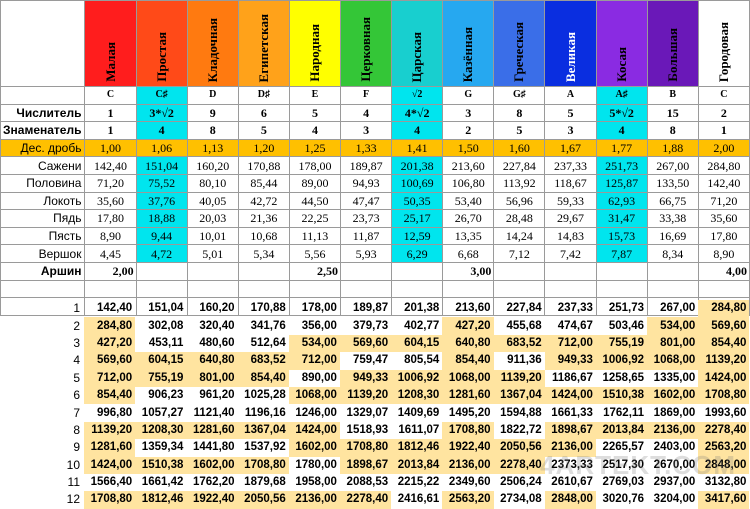 The image size is (750, 509). Describe the element at coordinates (315, 130) in the screenshot. I see `value-cell: 4` at that location.